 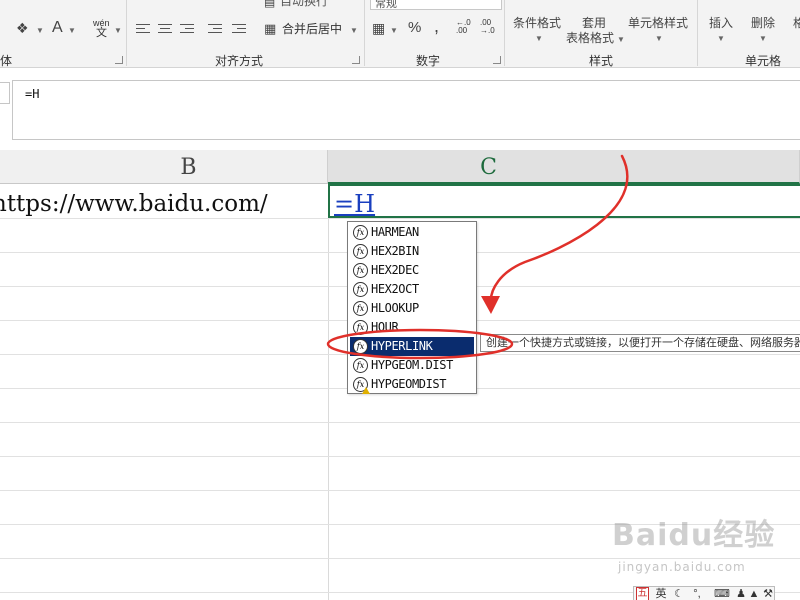 I want to click on watermark: Baidu经验 jingyan.baidu.com, so click(x=702, y=545).